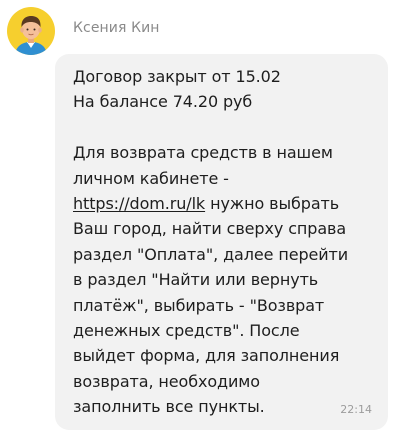 The height and width of the screenshot is (440, 406). I want to click on message-timestamp: 22:14, so click(356, 409).